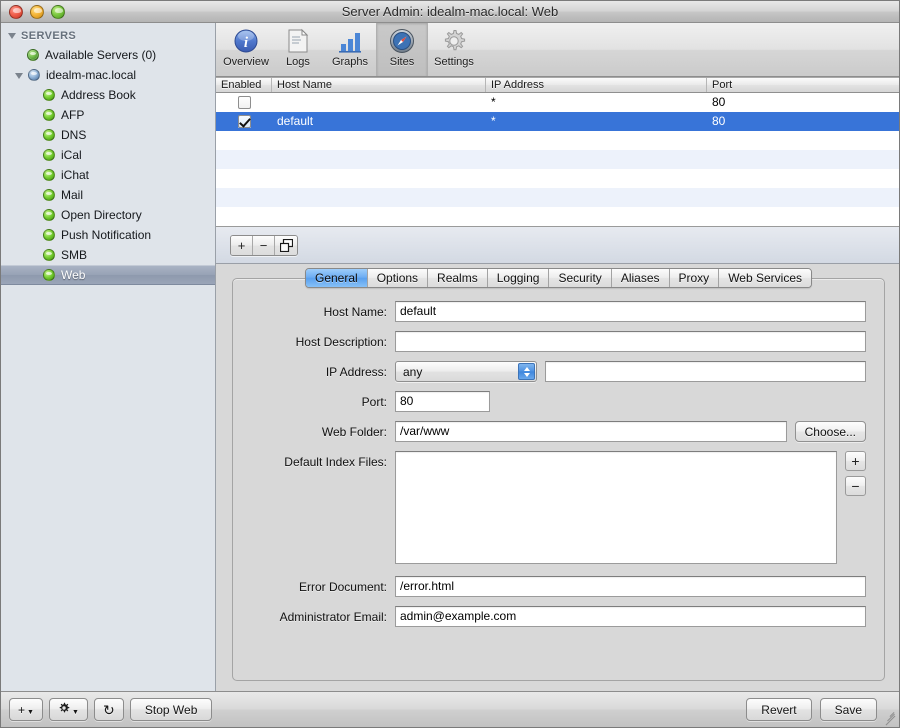 The image size is (900, 728). I want to click on stop-service-button: Stop Web, so click(171, 709).